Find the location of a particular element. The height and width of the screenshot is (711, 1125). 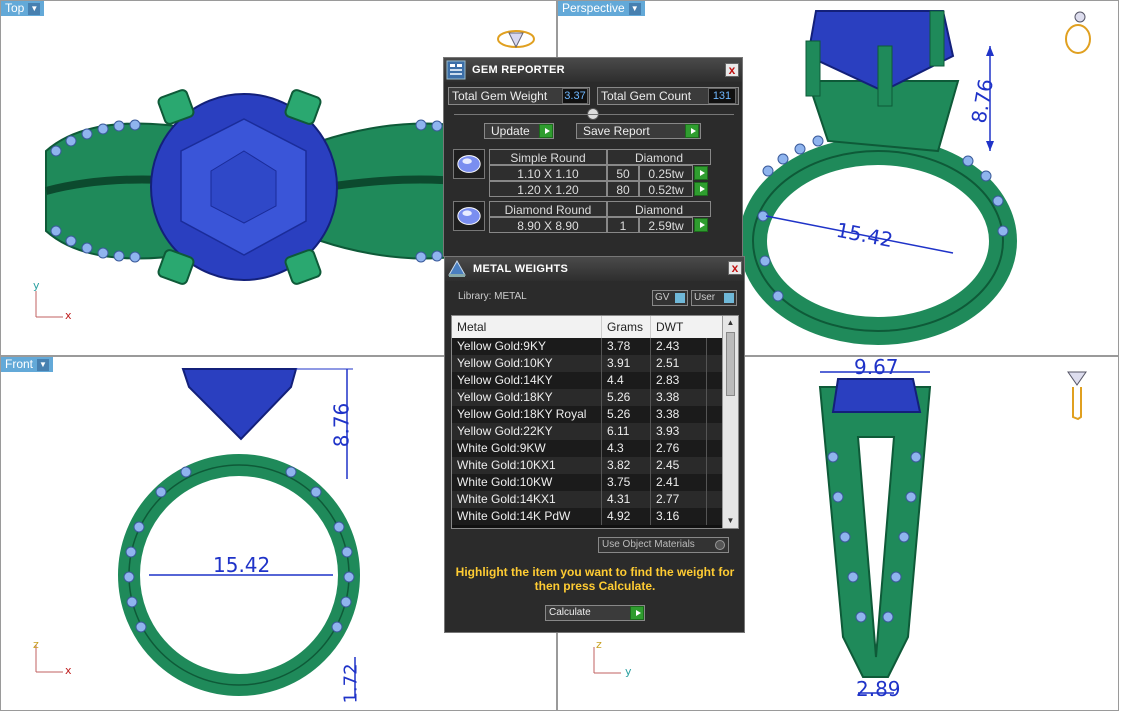

grams-cell: 3.75 is located at coordinates (626, 482).